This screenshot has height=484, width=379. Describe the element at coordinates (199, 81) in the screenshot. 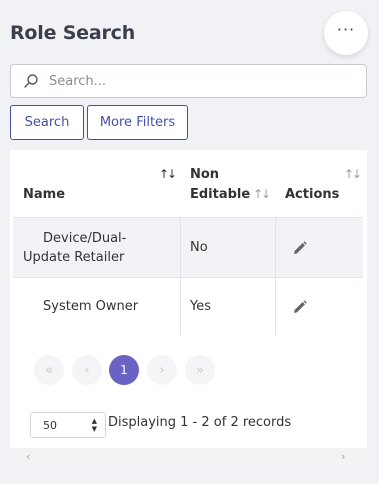

I see `search-input` at that location.